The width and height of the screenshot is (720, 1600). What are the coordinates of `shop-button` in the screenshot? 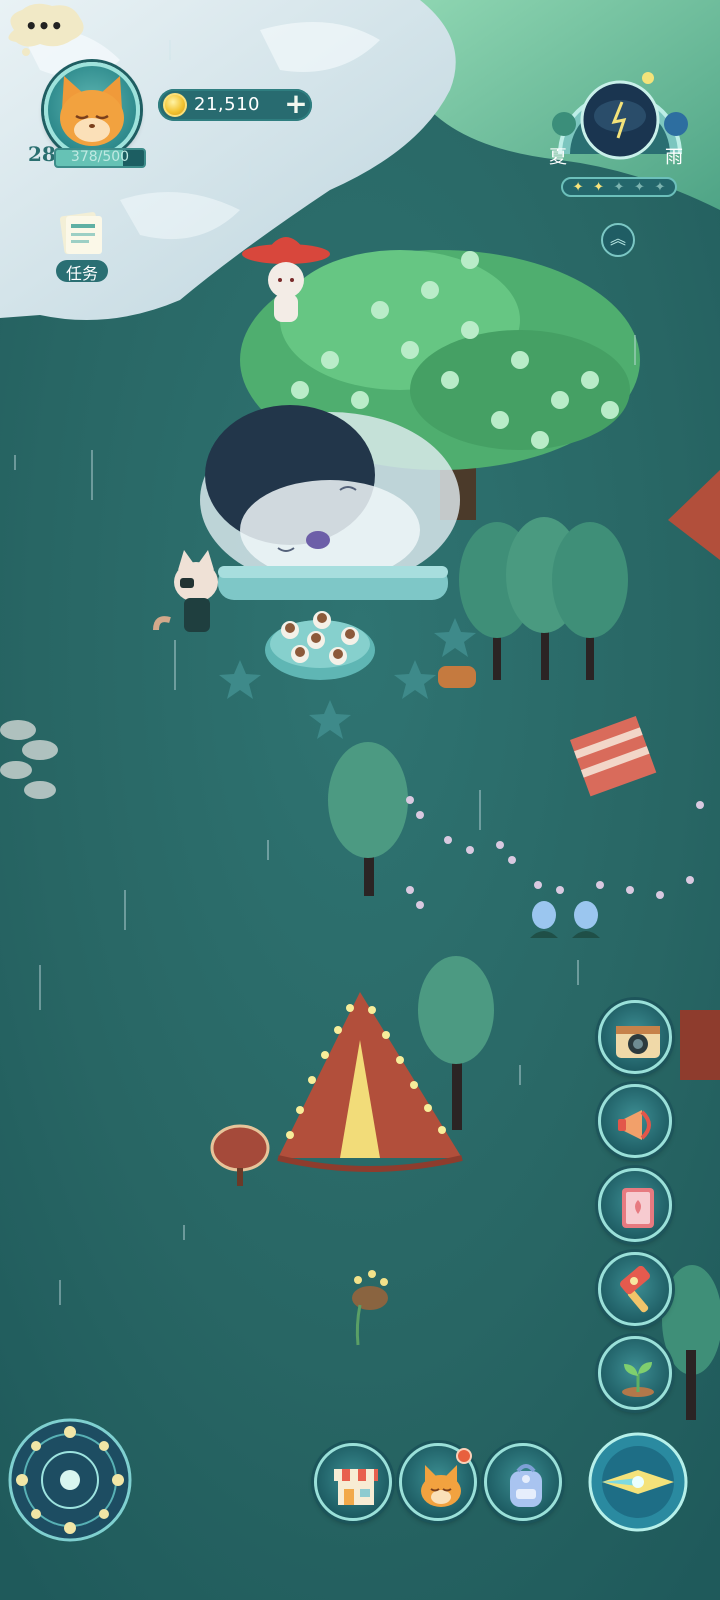 It's located at (353, 1482).